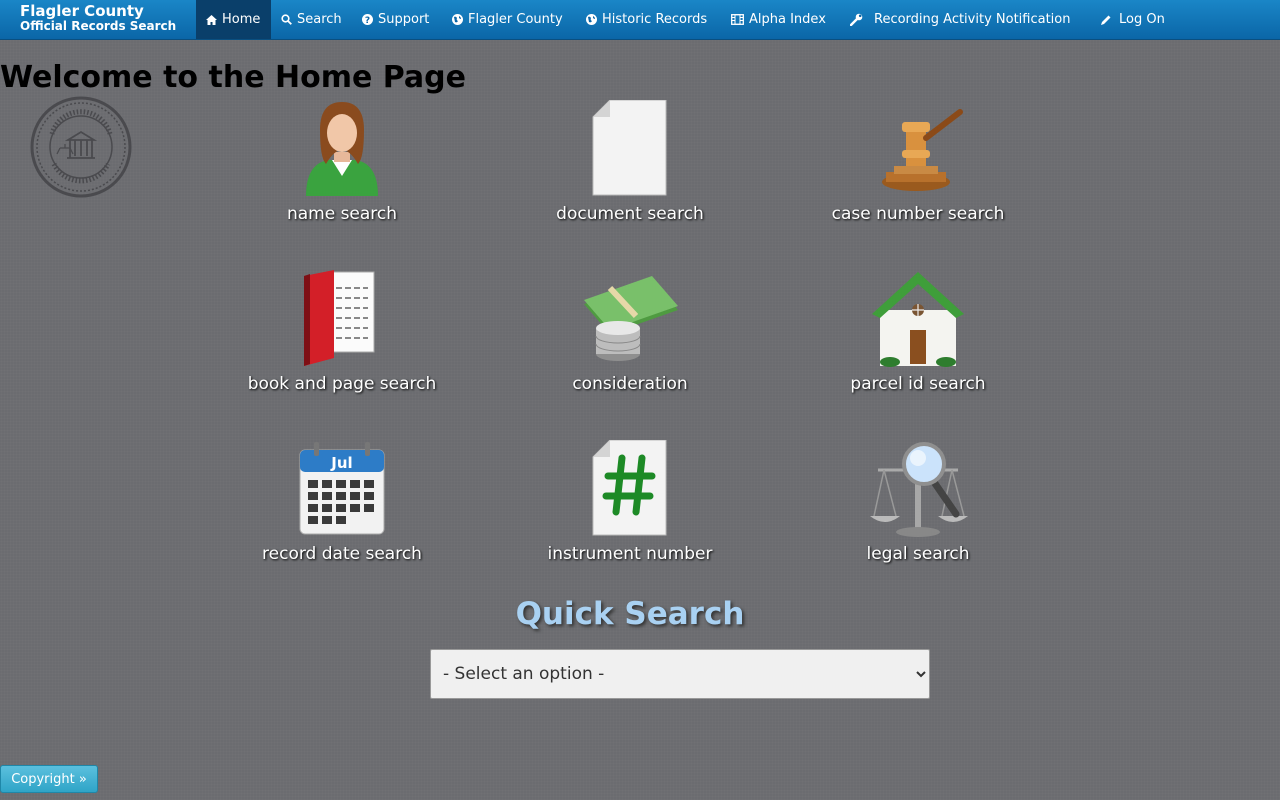 The width and height of the screenshot is (1280, 800). Describe the element at coordinates (342, 554) in the screenshot. I see `tile-label: record date search` at that location.